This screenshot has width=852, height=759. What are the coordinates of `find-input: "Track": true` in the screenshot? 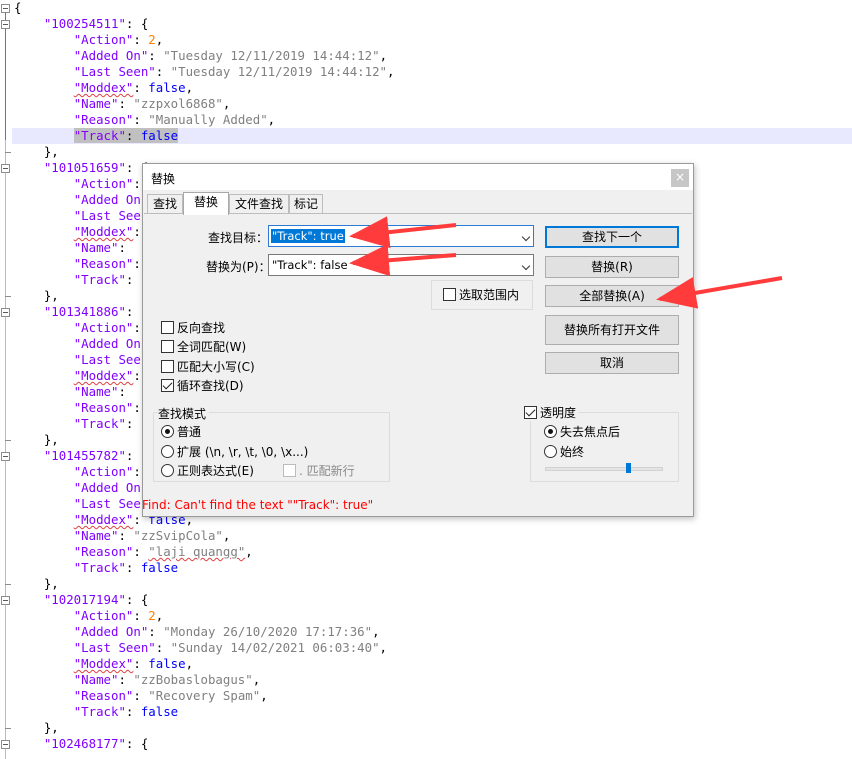 It's located at (401, 236).